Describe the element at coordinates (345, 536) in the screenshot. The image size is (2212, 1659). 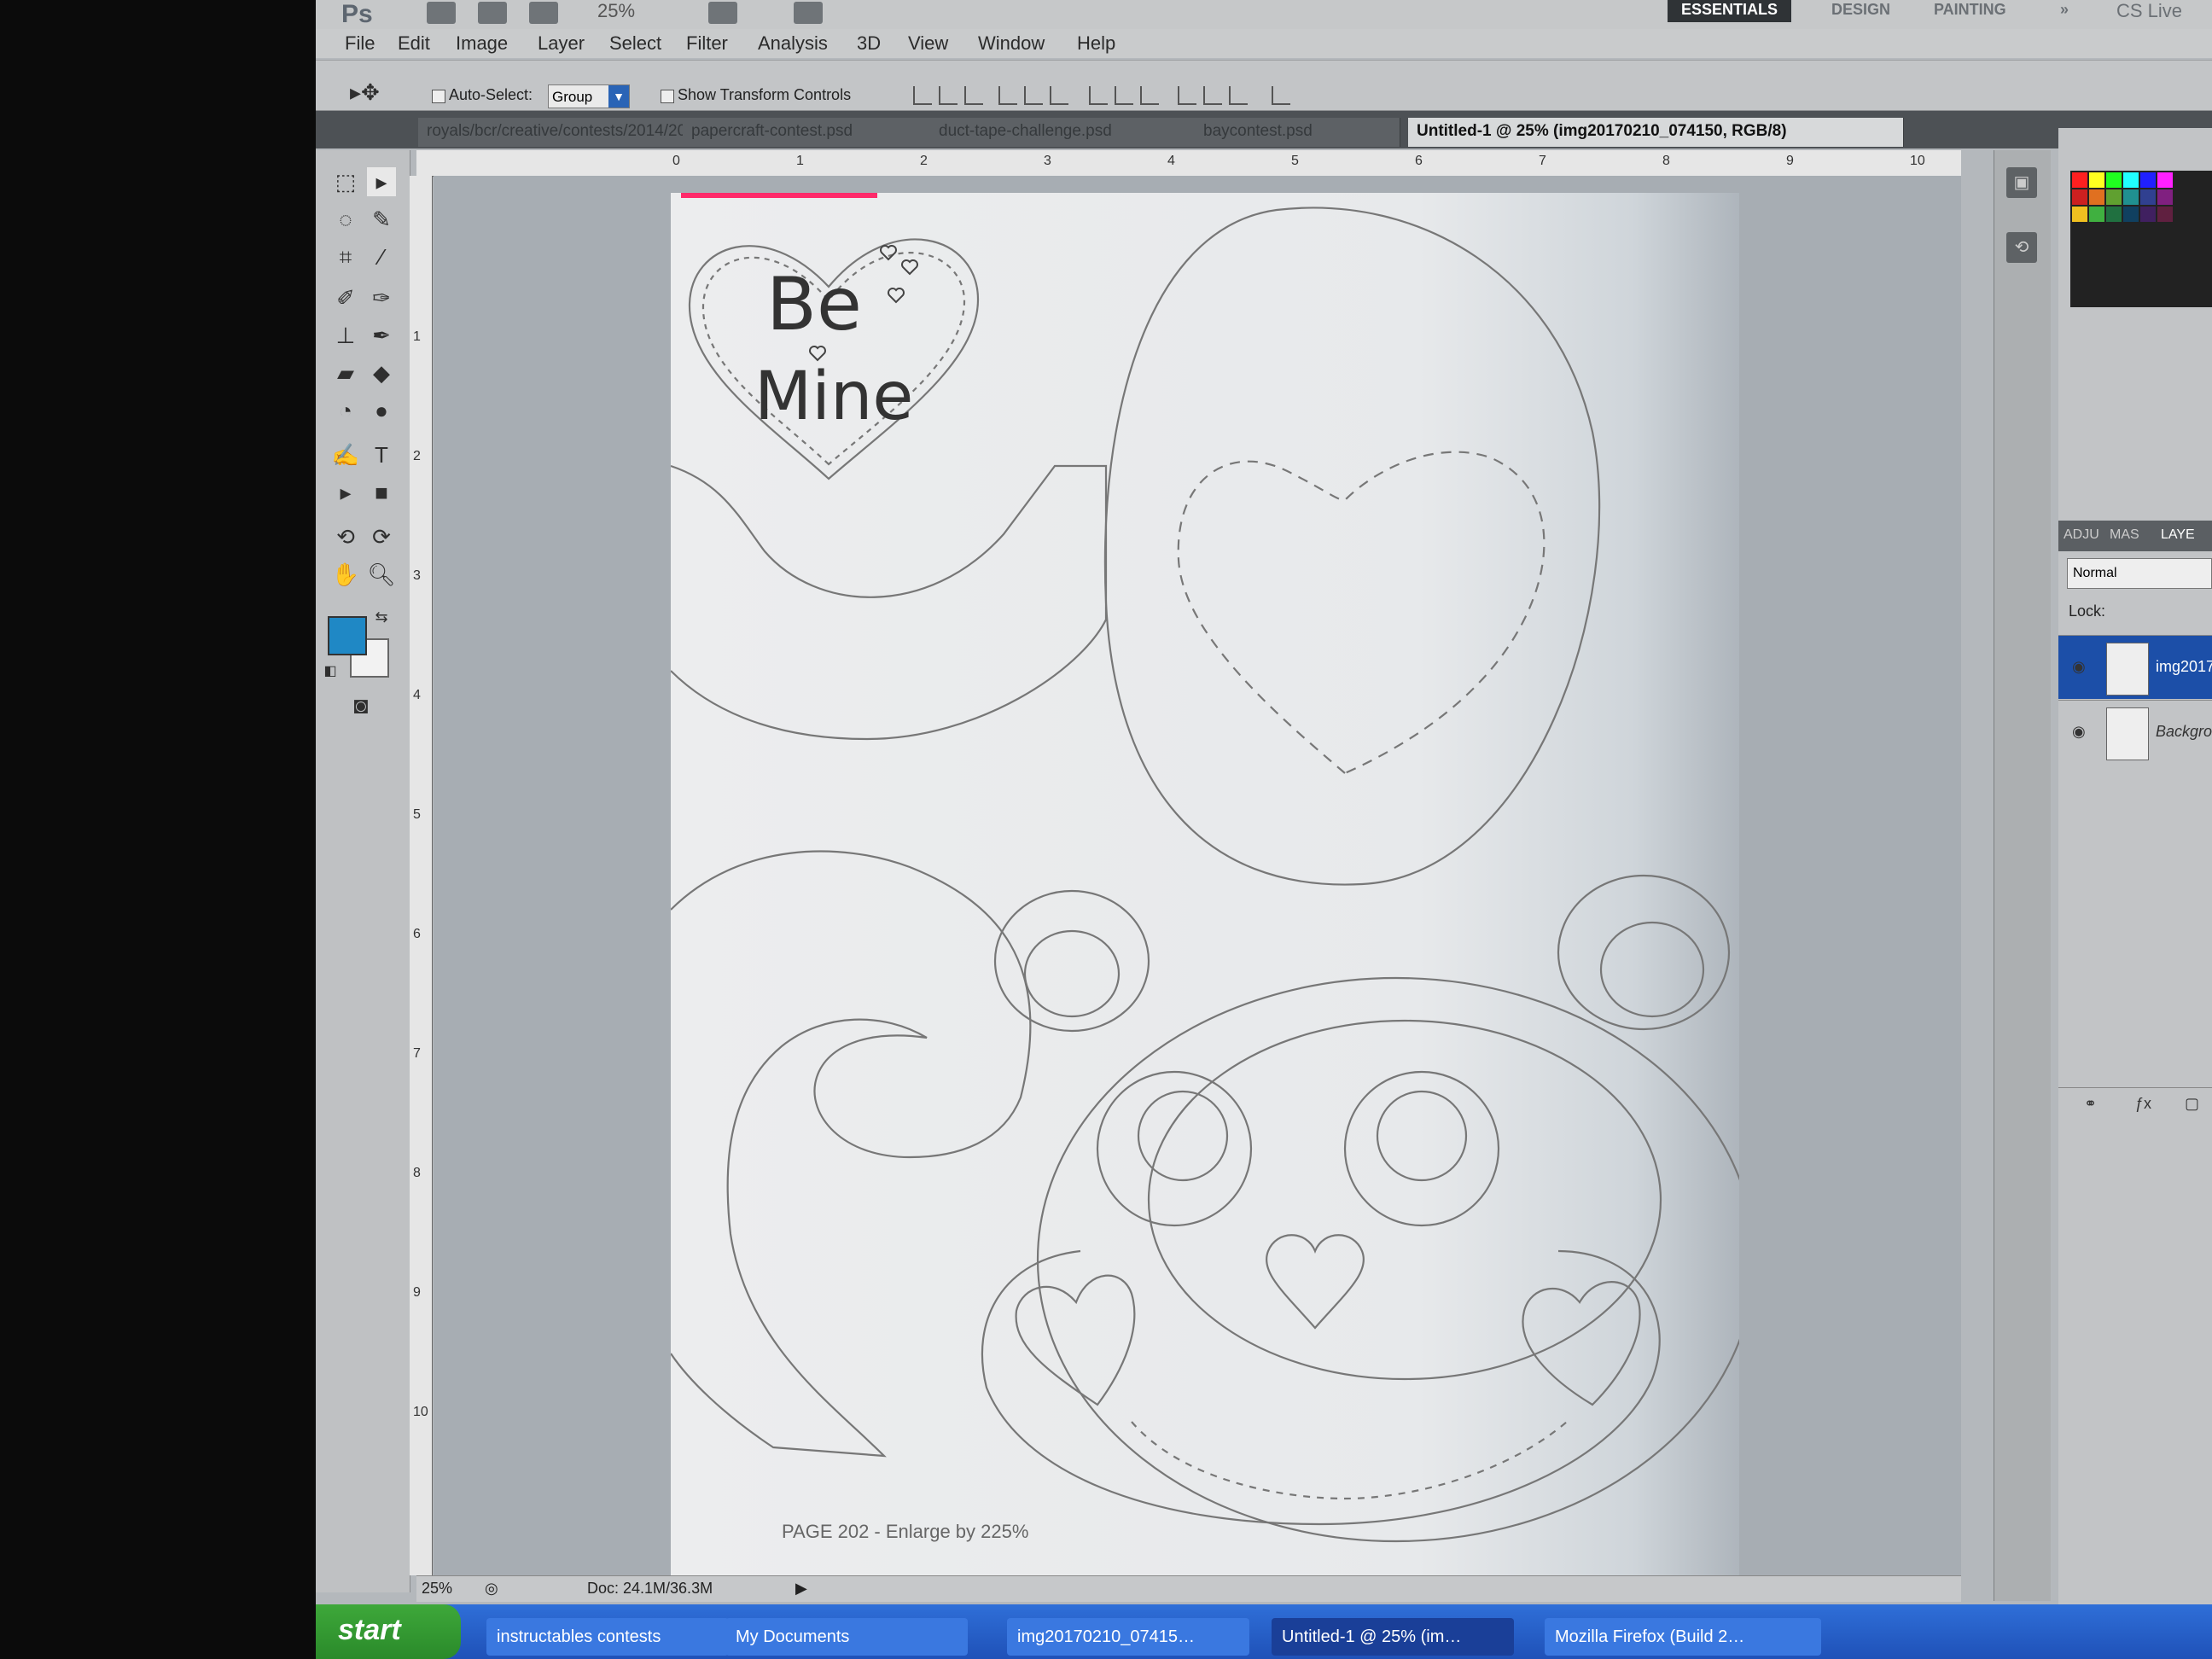
I see `3d-rotate-tool-icon: ⟲` at that location.